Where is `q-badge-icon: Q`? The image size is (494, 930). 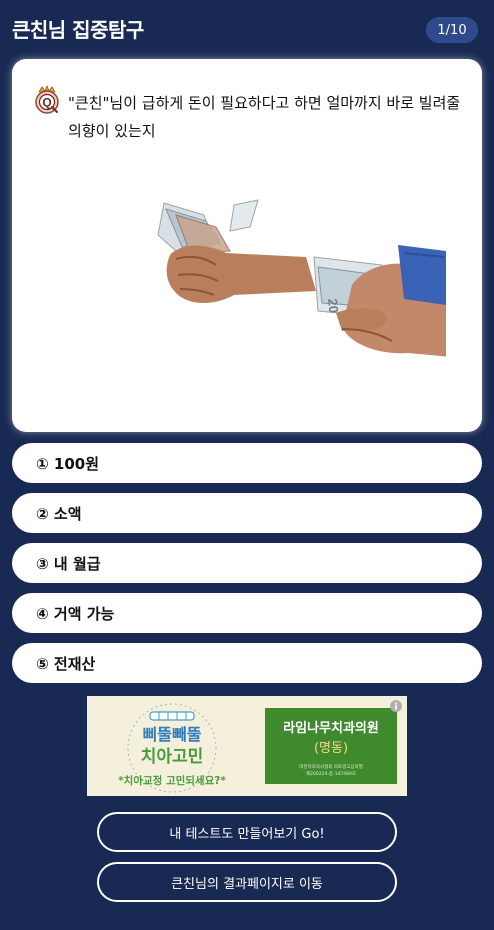
q-badge-icon: Q is located at coordinates (47, 99).